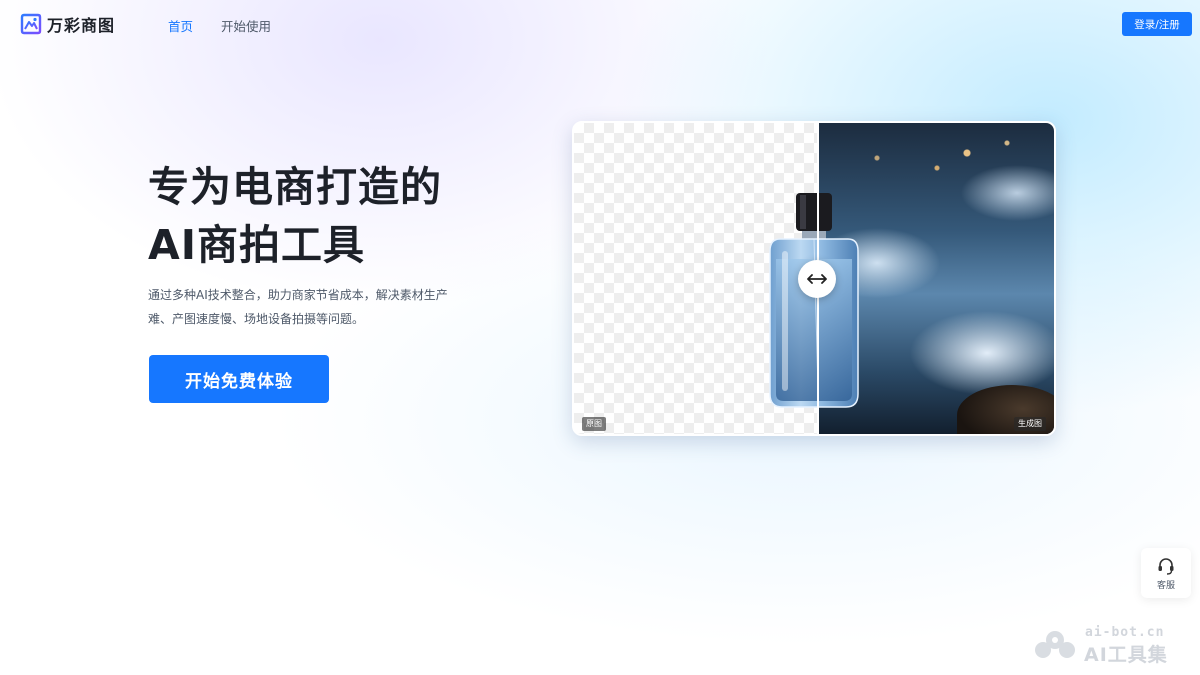  Describe the element at coordinates (246, 25) in the screenshot. I see `nav-item-get-started: 开始使用` at that location.